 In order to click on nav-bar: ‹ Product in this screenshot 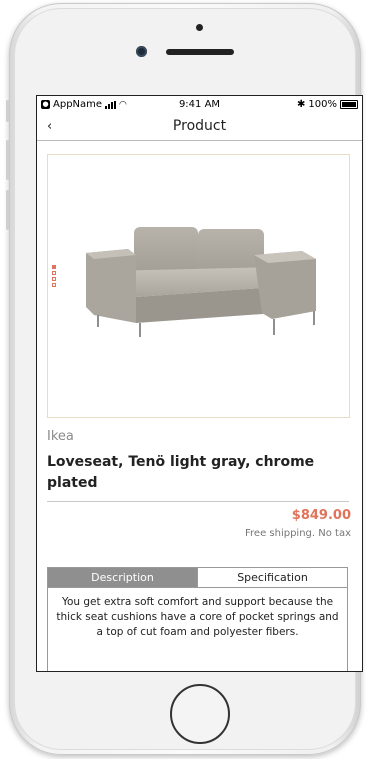, I will do `click(199, 127)`.